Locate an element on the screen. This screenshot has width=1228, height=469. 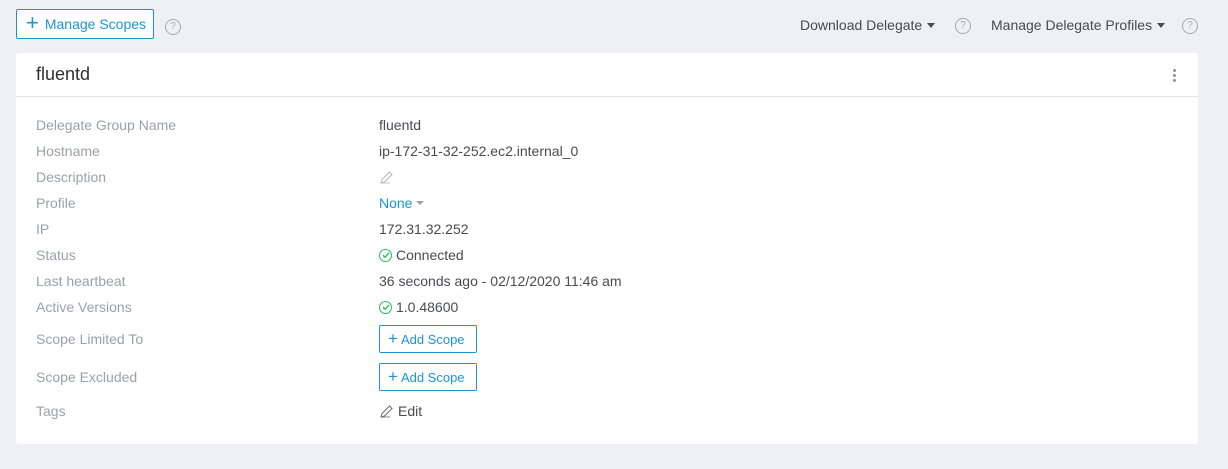
add-scope-limited-button: + Add Scope is located at coordinates (428, 339).